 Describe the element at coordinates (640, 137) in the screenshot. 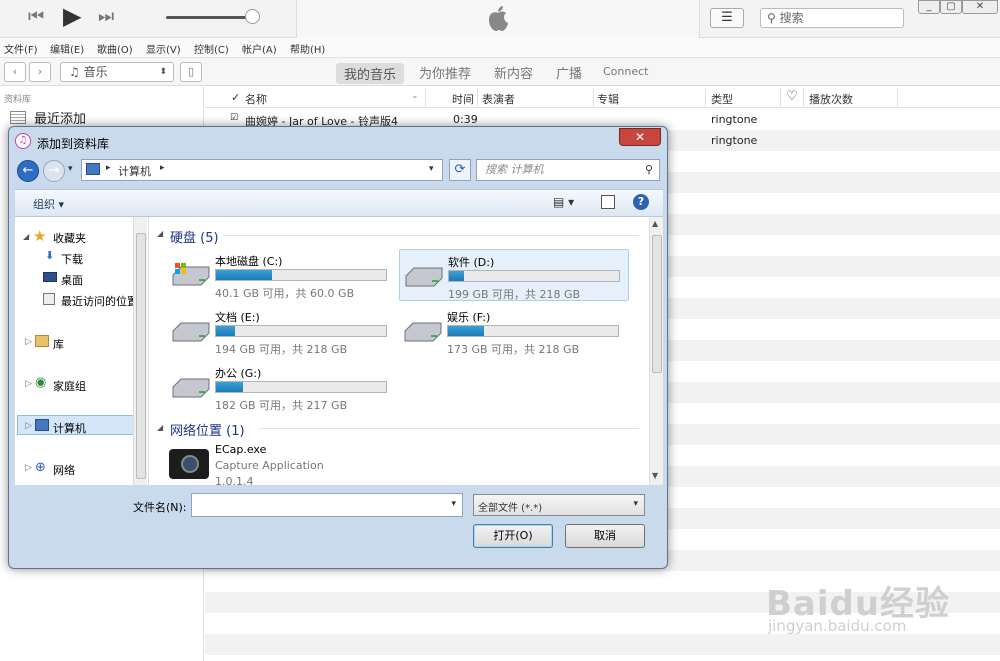

I see `dialog-close-button: ✕` at that location.